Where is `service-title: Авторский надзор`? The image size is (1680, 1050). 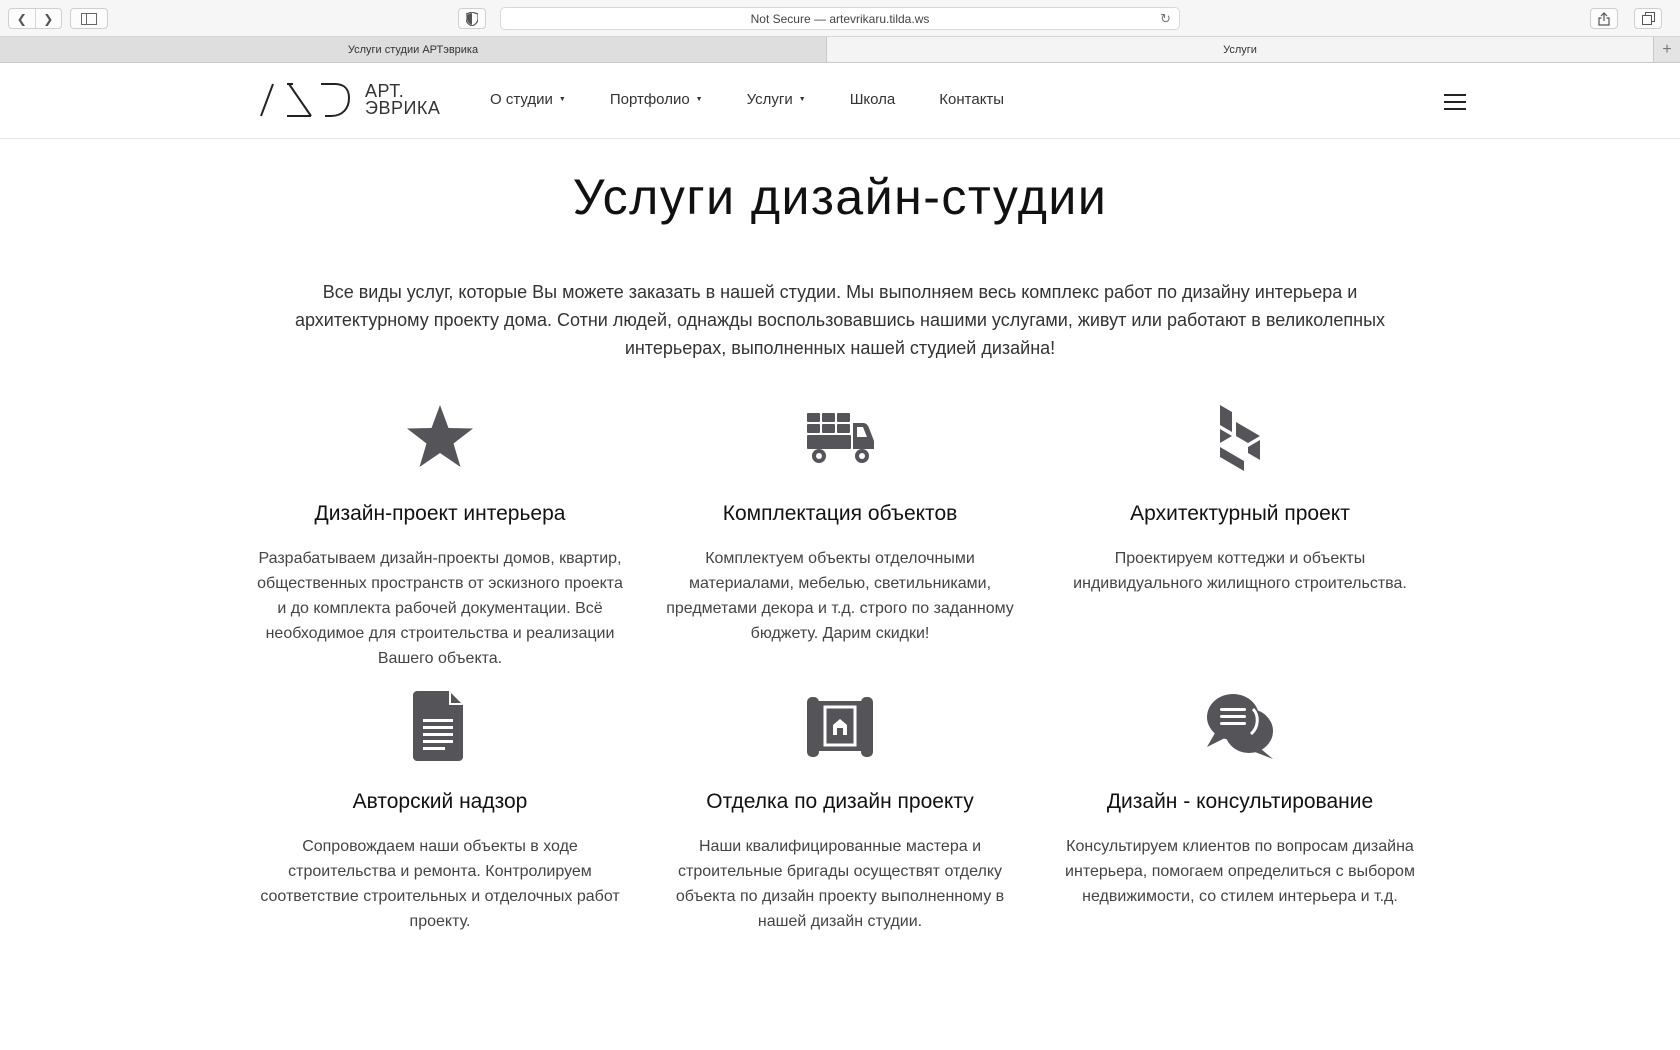
service-title: Авторский надзор is located at coordinates (440, 801).